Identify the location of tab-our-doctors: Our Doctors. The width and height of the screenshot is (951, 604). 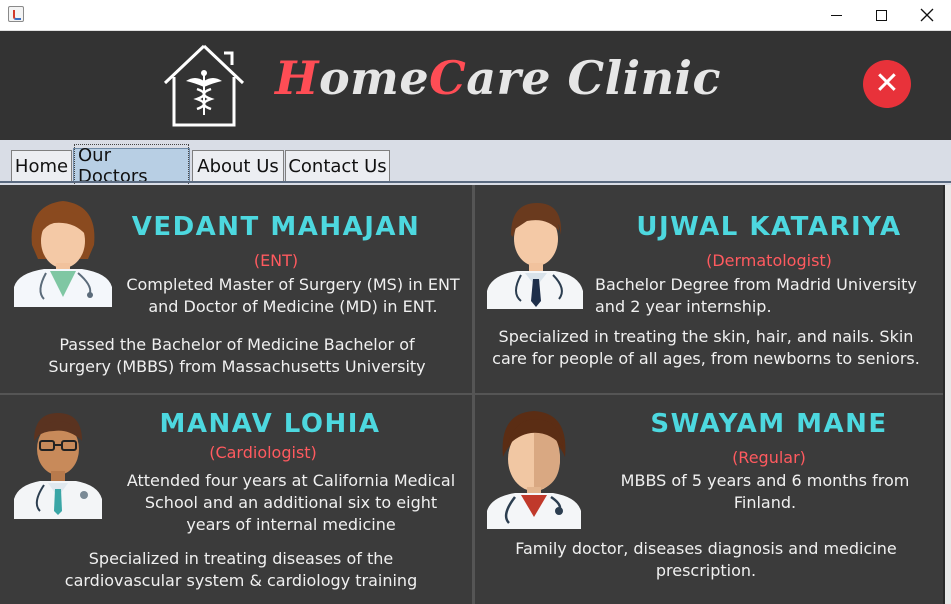
(131, 165).